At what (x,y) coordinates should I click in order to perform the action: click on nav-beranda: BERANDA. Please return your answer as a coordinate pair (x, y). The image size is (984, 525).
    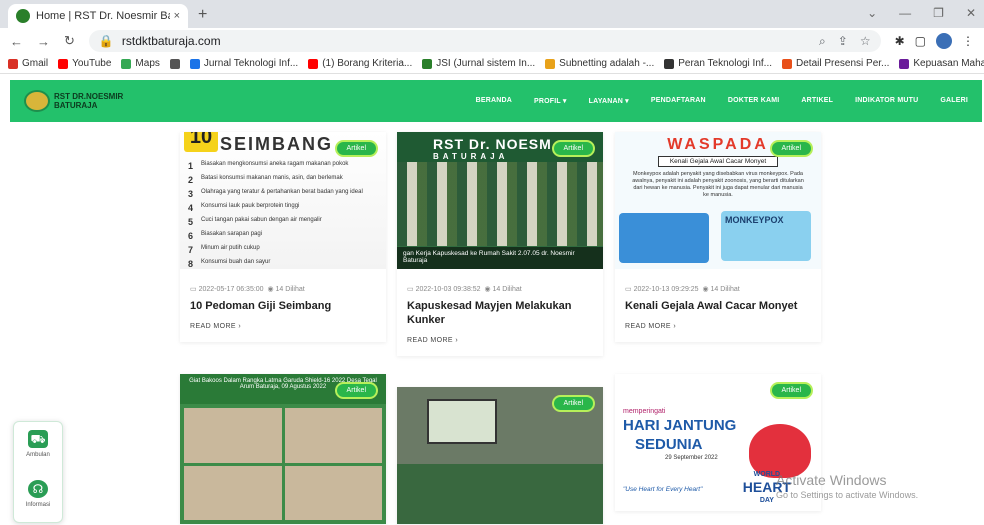
    Looking at the image, I should click on (494, 101).